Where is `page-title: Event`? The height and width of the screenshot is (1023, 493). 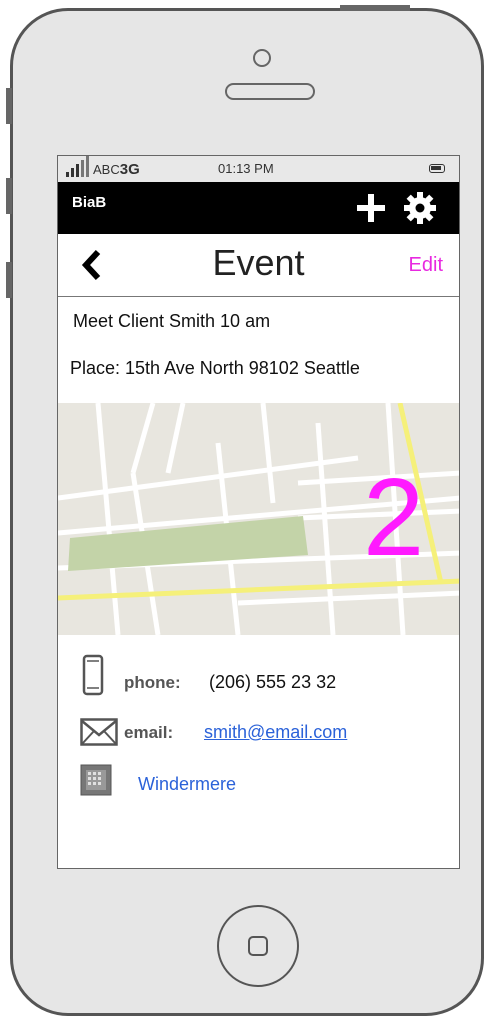 page-title: Event is located at coordinates (258, 262).